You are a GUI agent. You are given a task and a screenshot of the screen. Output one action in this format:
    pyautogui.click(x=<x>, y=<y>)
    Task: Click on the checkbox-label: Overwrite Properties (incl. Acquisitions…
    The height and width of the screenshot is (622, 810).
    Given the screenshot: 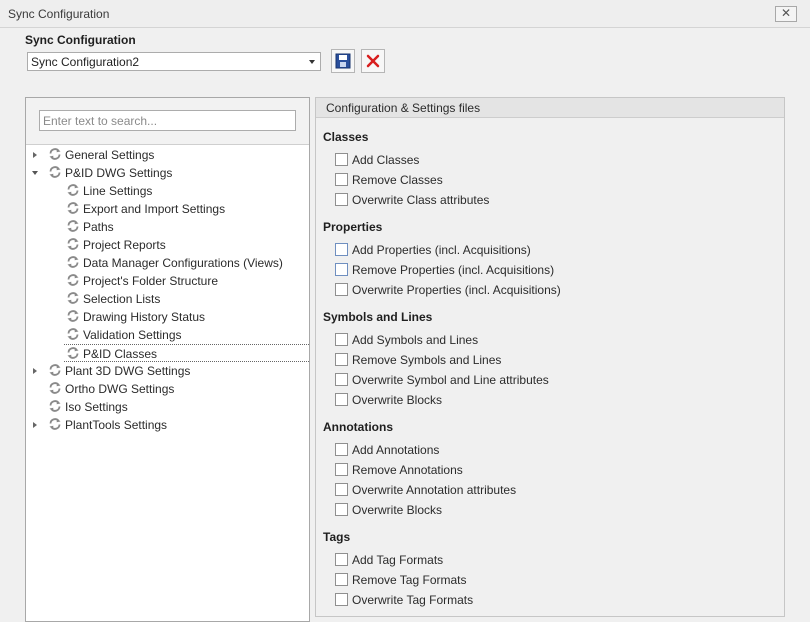 What is the action you would take?
    pyautogui.click(x=456, y=290)
    